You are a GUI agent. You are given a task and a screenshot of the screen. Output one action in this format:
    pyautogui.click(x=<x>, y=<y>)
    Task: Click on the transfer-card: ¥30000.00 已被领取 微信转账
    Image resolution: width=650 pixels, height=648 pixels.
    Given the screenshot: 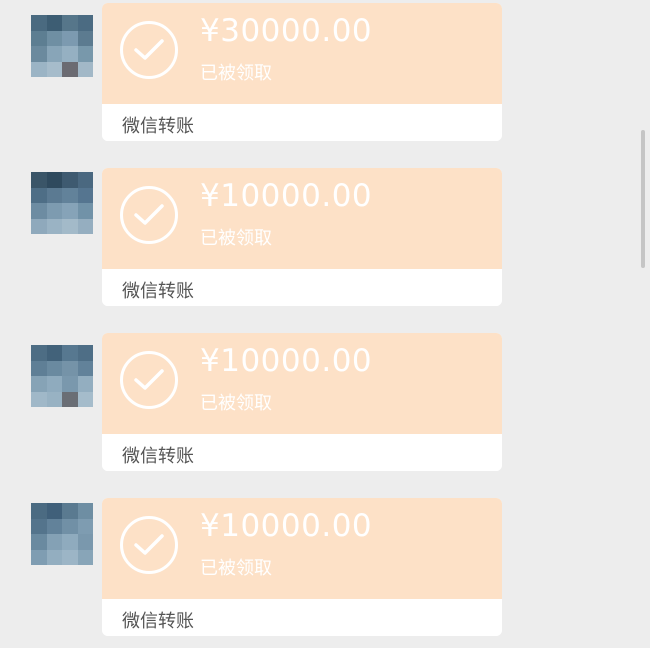 What is the action you would take?
    pyautogui.click(x=302, y=72)
    